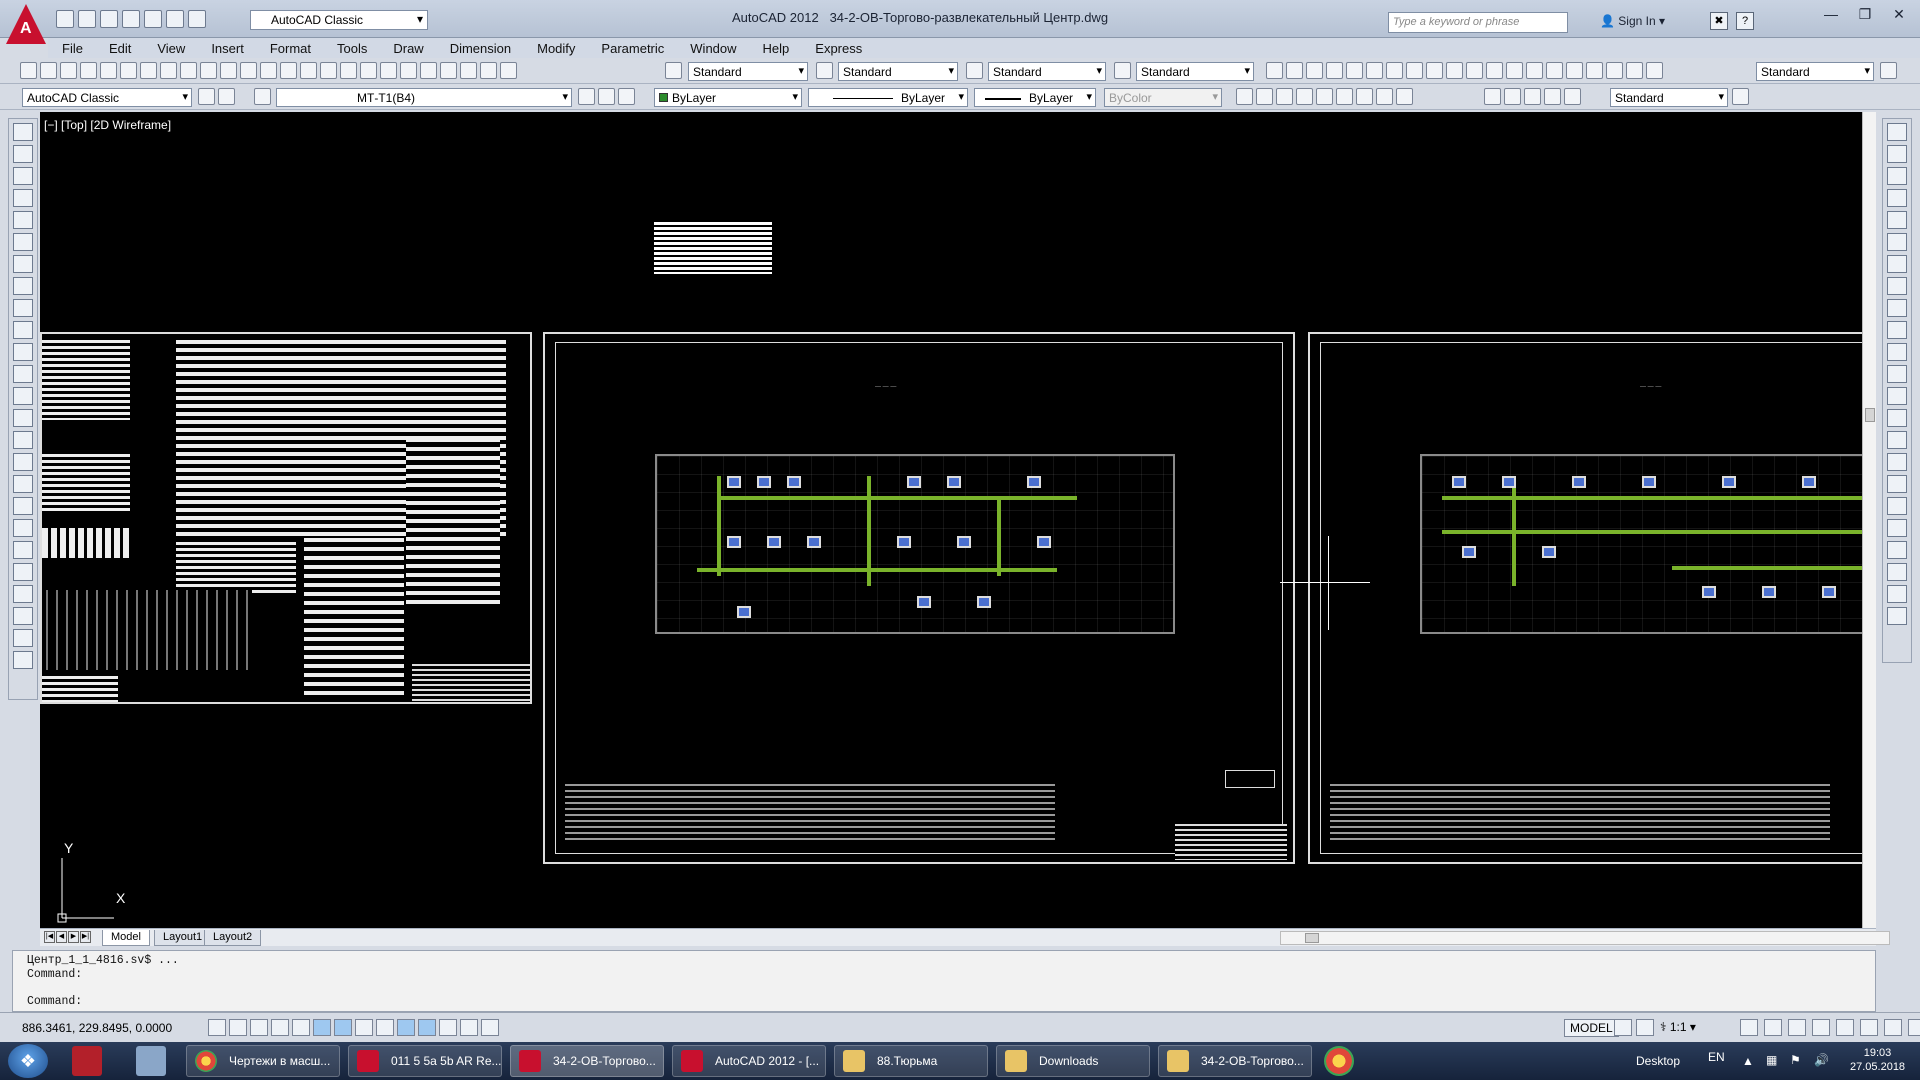  I want to click on construction-line-icon, so click(23, 154).